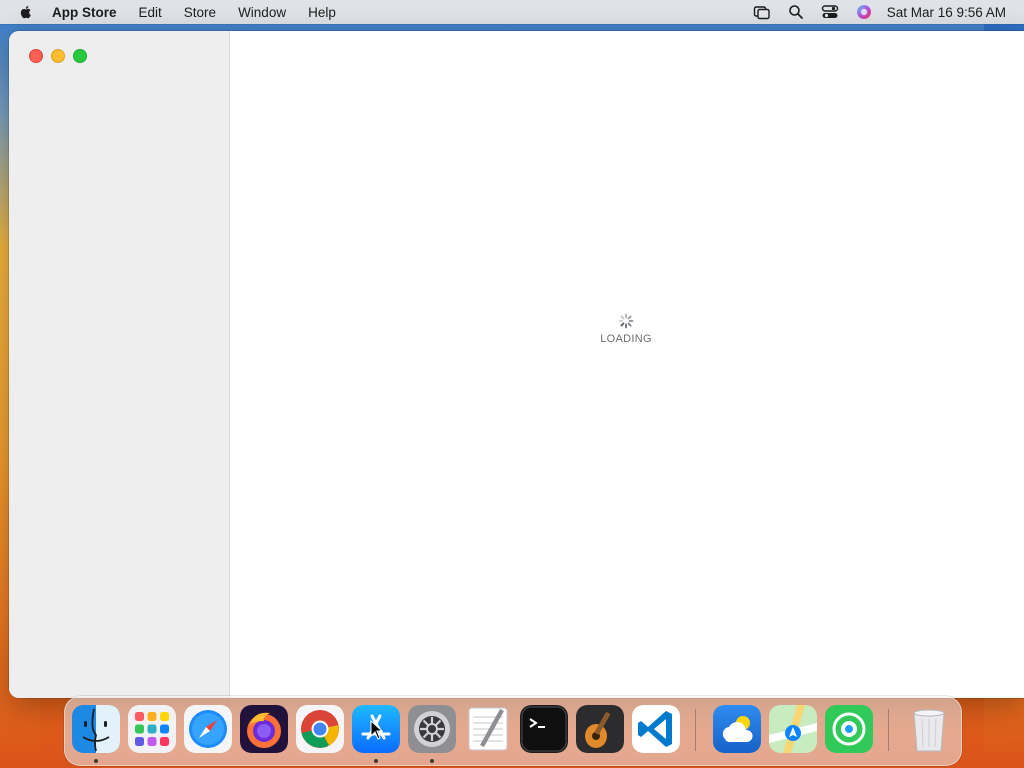  I want to click on dock, so click(513, 731).